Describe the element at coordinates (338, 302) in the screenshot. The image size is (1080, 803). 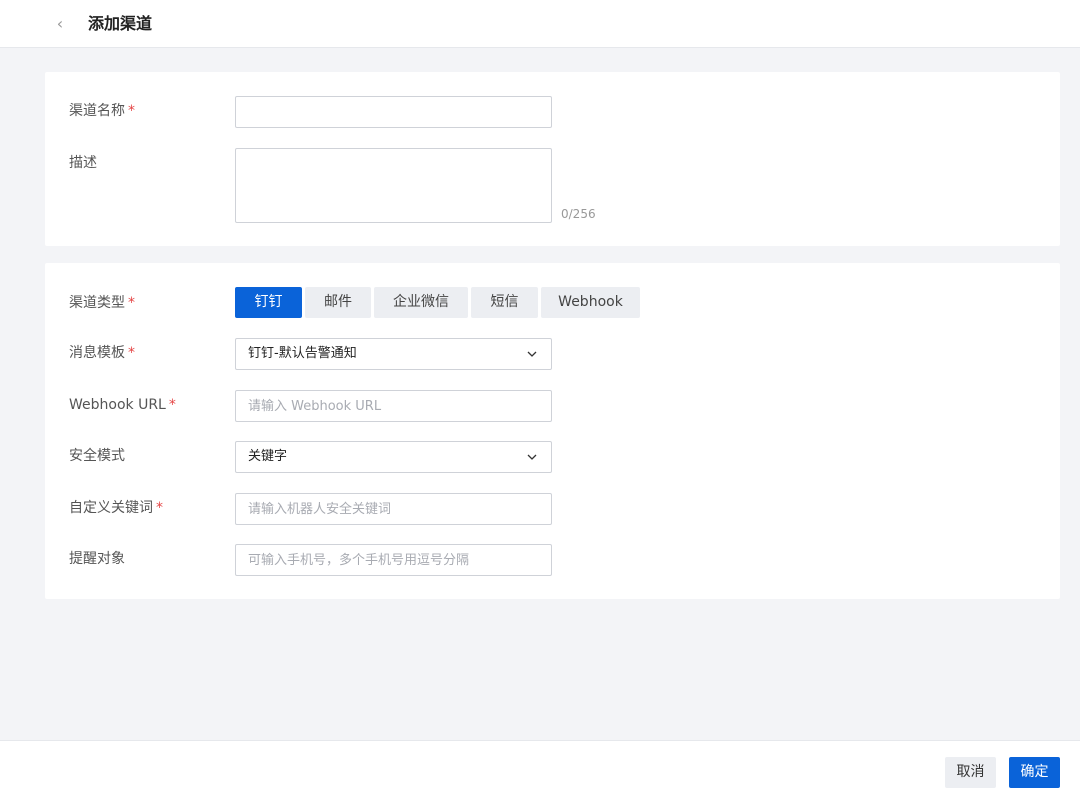
I see `type-tab-email: 邮件` at that location.